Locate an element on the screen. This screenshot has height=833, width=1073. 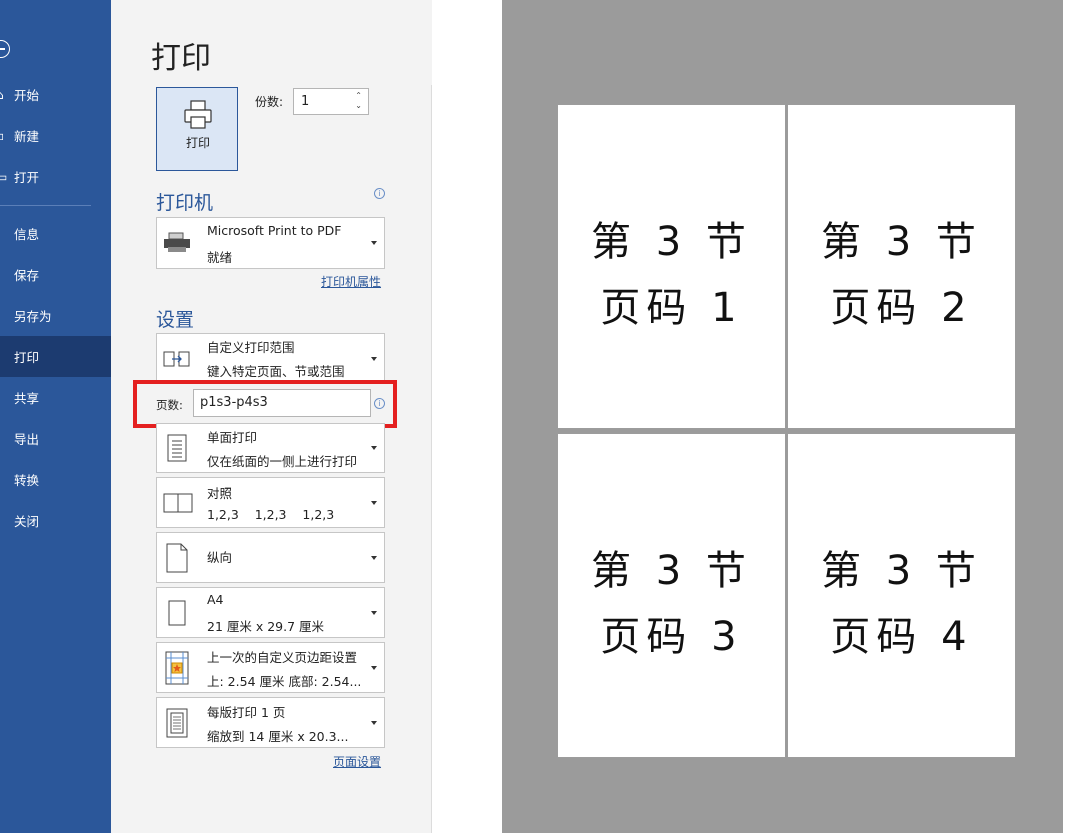
new-doc-icon: ▫ is located at coordinates (2, 135).